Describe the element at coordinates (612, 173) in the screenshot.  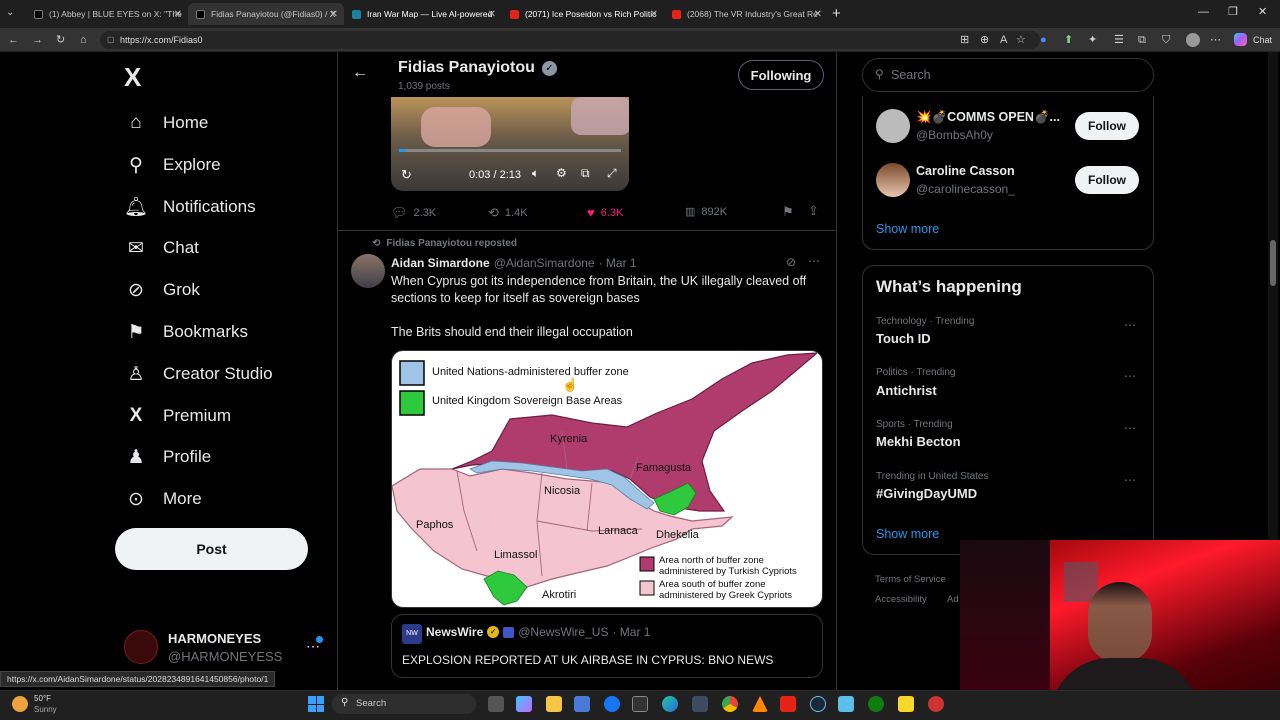
I see `fullscreen-icon: ⤢` at that location.